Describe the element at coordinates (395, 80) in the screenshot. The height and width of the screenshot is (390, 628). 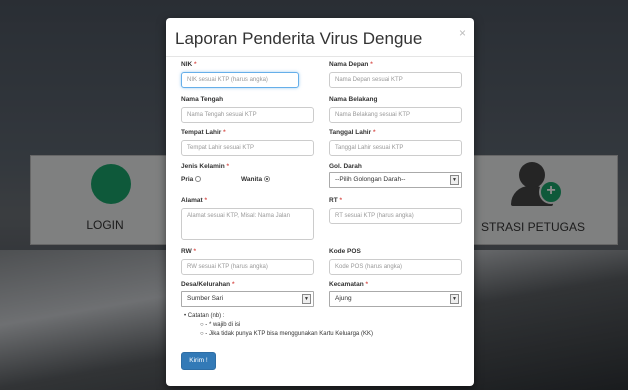
I see `nama-depan-input: Nama Depan sesuai KTP` at that location.